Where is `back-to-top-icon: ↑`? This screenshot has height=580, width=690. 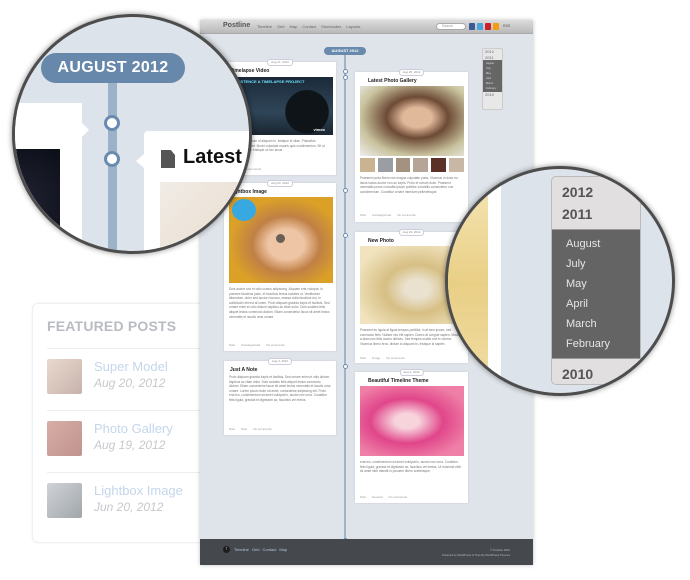
back-to-top-icon: ↑ is located at coordinates (226, 549).